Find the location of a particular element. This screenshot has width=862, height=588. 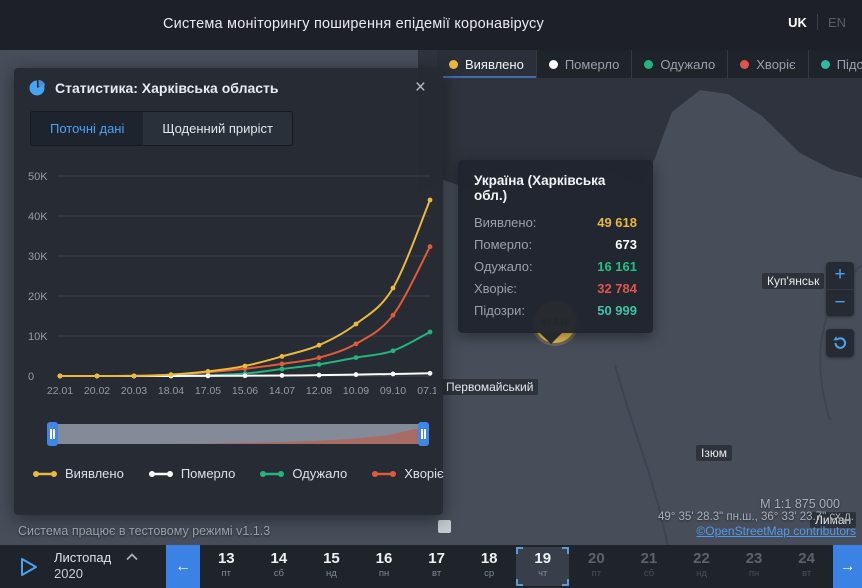

slider-handle-right is located at coordinates (423, 434).